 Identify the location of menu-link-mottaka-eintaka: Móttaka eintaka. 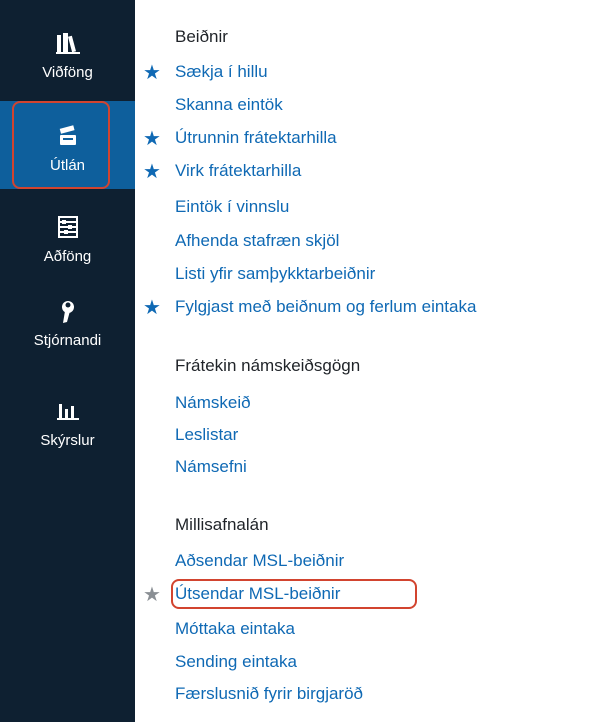
(235, 629).